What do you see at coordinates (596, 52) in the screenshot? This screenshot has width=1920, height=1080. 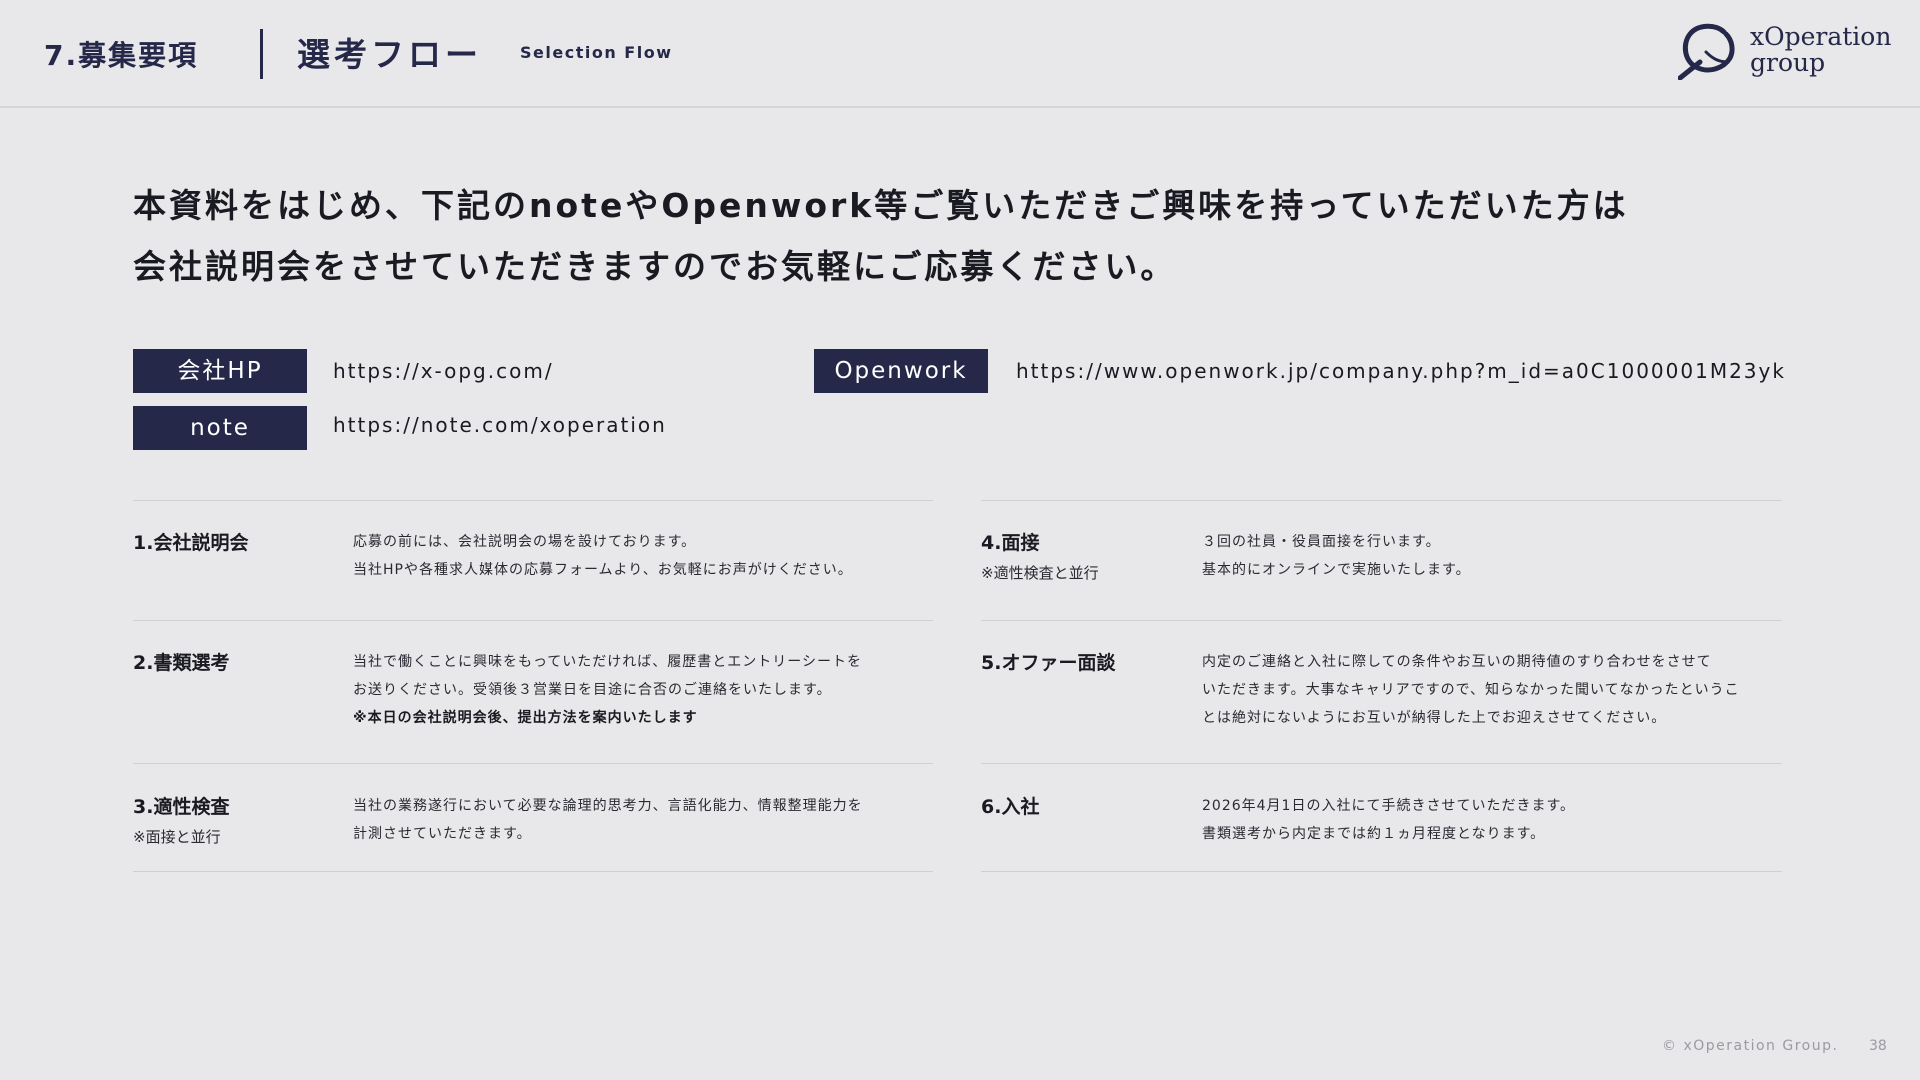 I see `page-subtitle: Selection Flow` at bounding box center [596, 52].